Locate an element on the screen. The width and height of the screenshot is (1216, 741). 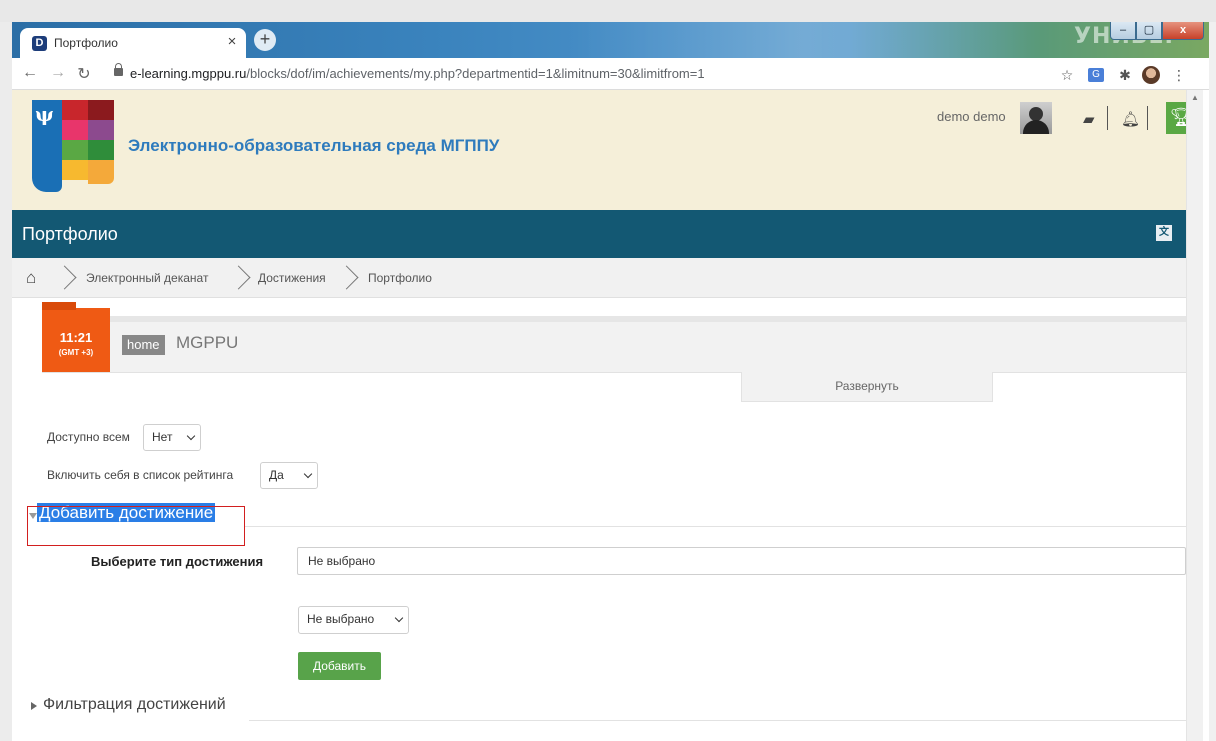
organization-name: MGPPU is located at coordinates (207, 342).